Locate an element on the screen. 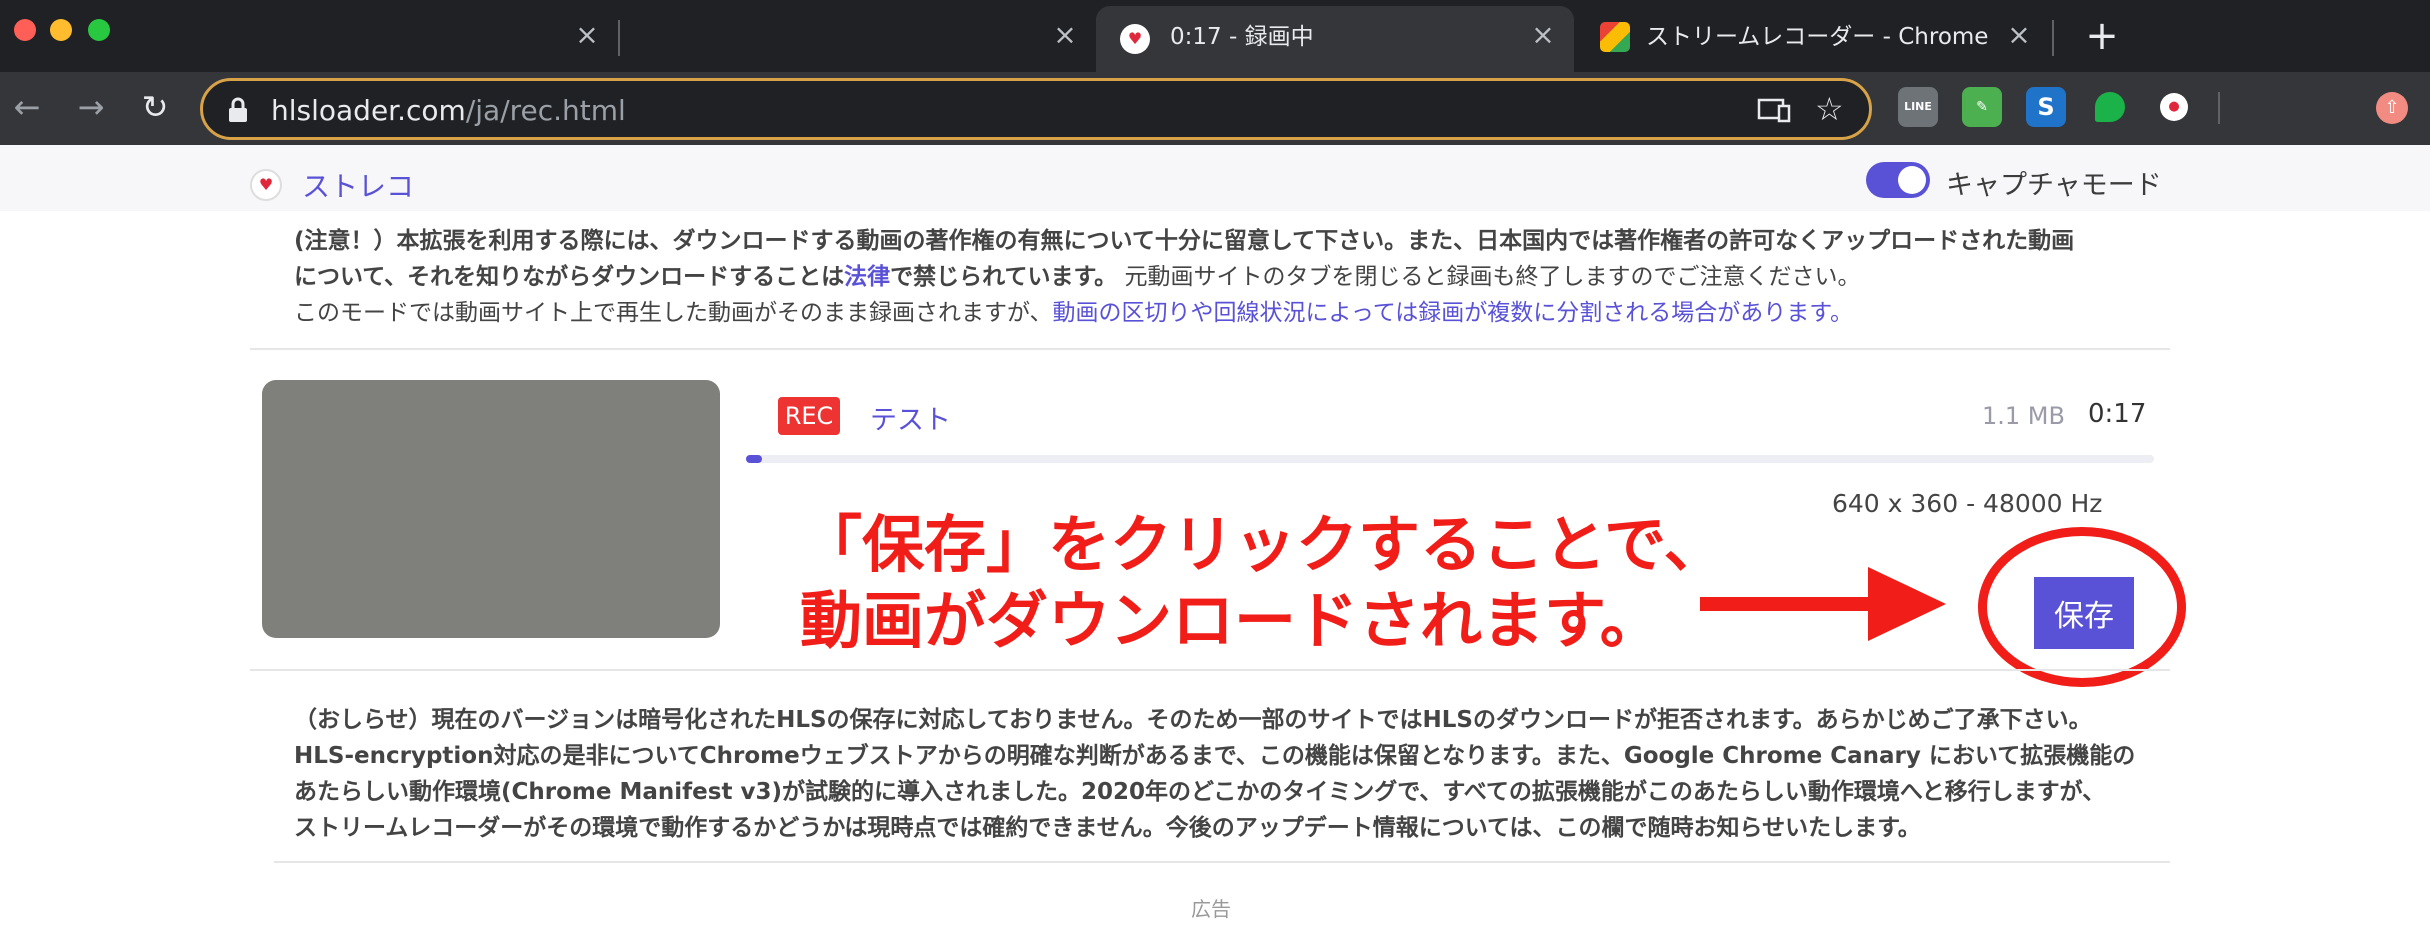 This screenshot has width=2430, height=942. toggle-knob is located at coordinates (1912, 180).